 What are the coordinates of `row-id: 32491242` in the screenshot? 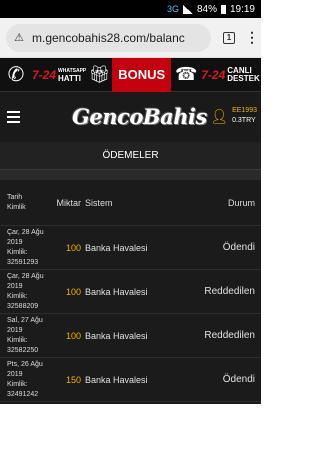 It's located at (23, 394).